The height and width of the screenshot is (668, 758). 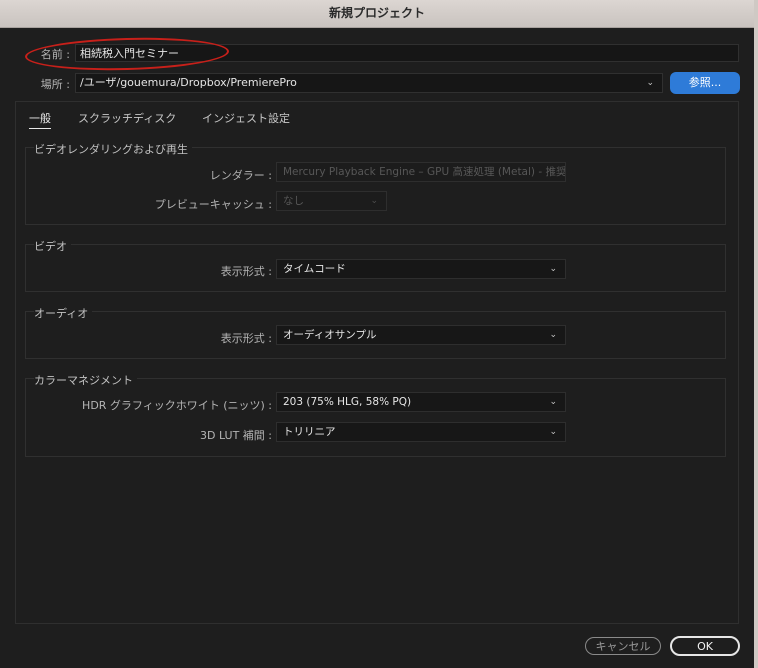 I want to click on name-label: 名前 :, so click(x=55, y=54).